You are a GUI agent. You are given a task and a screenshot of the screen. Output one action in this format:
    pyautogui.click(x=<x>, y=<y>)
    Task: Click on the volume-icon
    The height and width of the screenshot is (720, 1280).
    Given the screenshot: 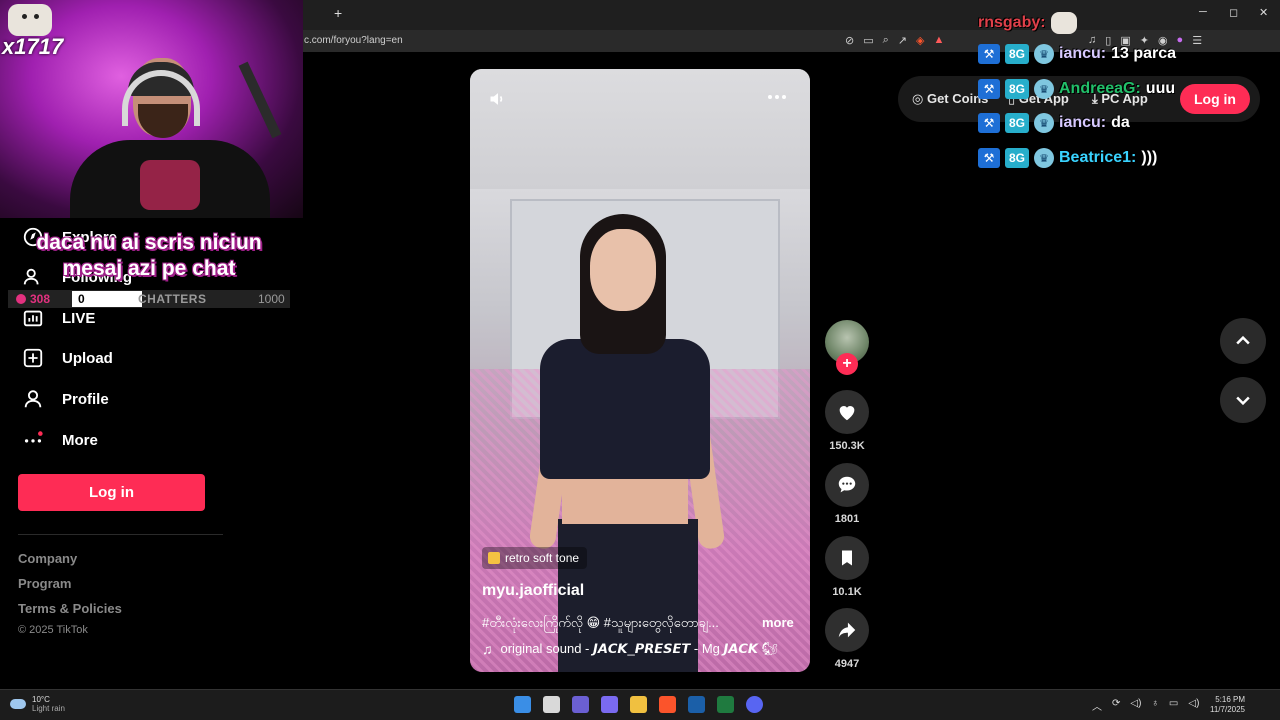 What is the action you would take?
    pyautogui.click(x=498, y=101)
    